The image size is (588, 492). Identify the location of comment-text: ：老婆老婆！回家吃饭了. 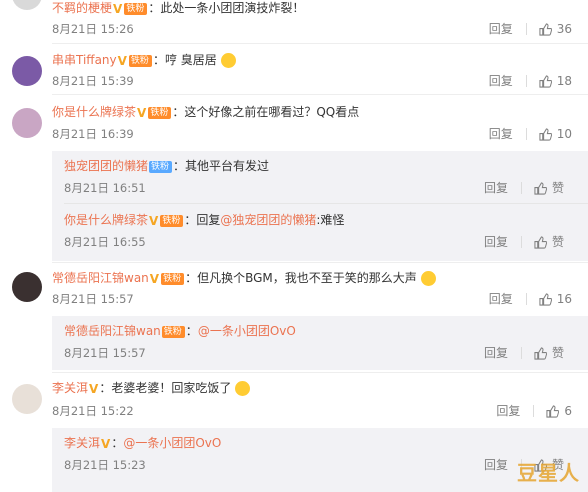
(165, 388).